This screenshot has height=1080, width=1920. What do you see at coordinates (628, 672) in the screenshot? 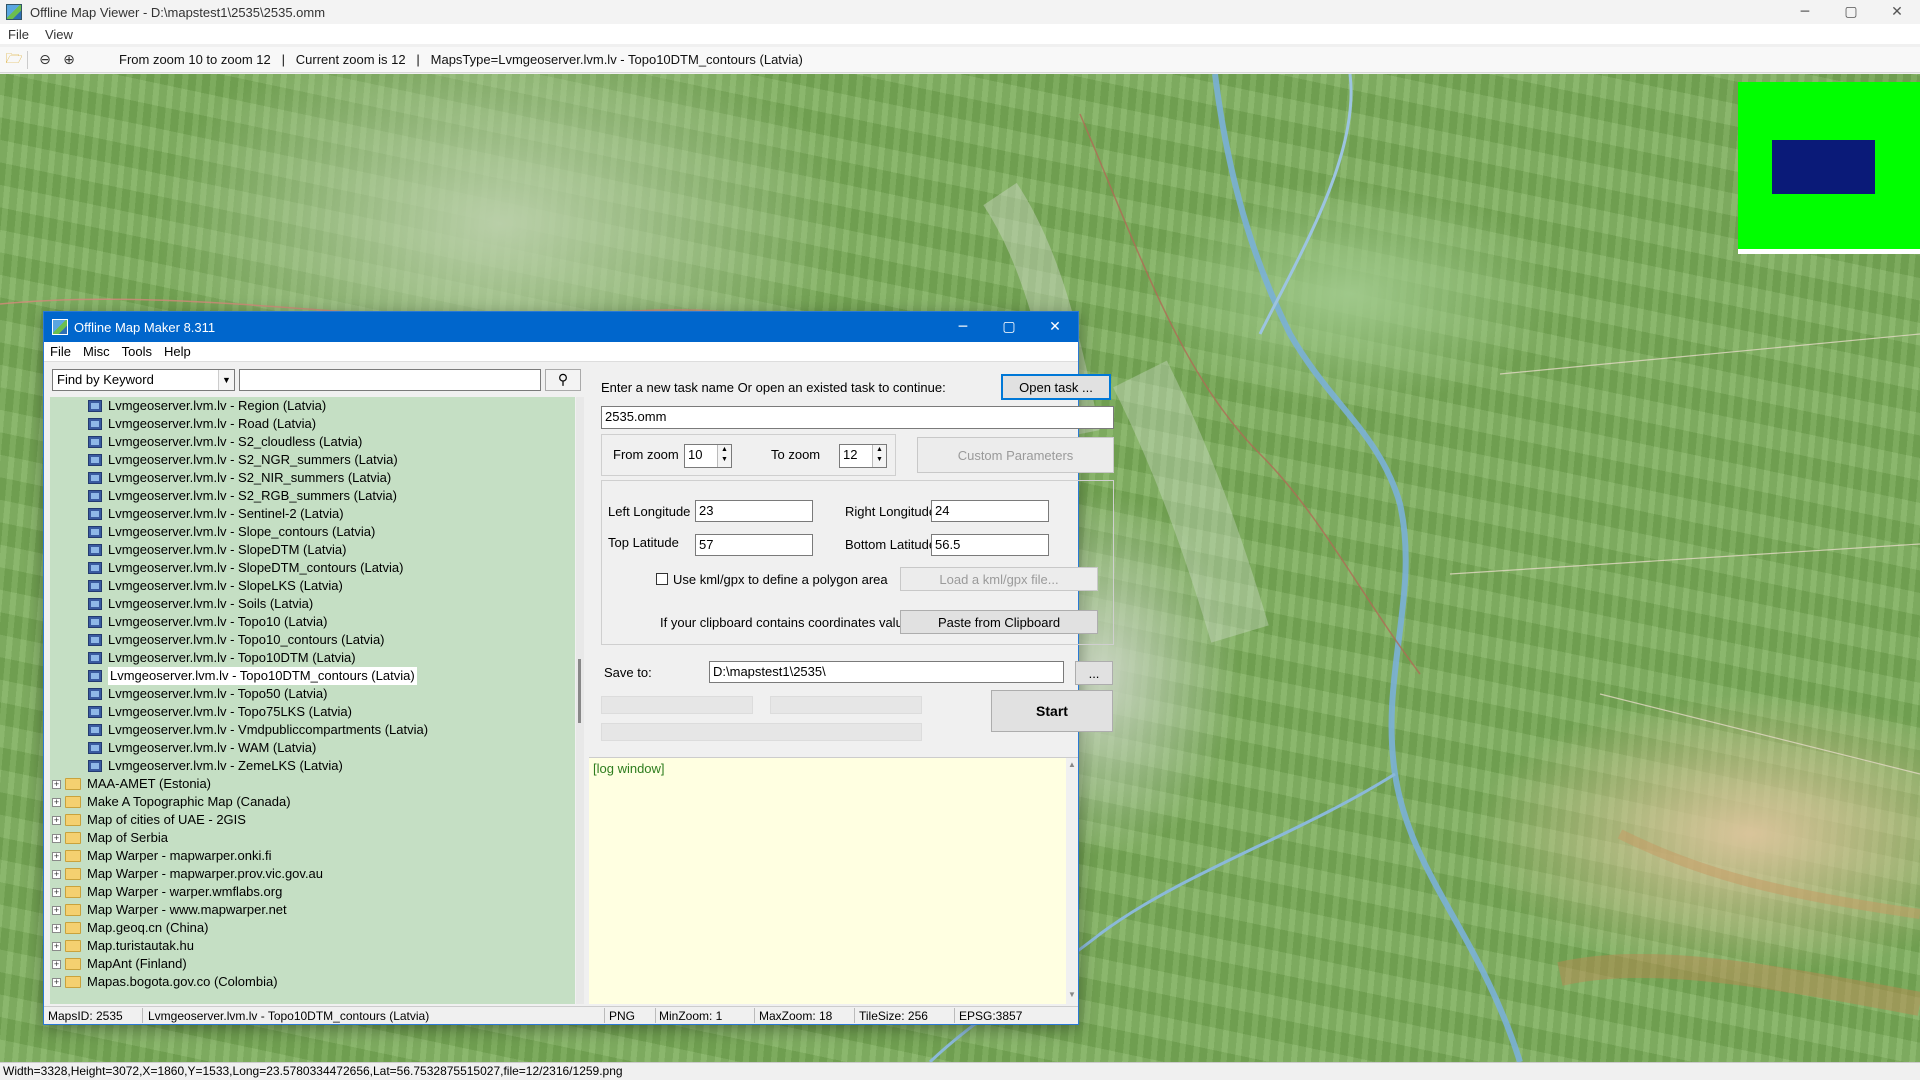
I see `save-to-label: Save to:` at bounding box center [628, 672].